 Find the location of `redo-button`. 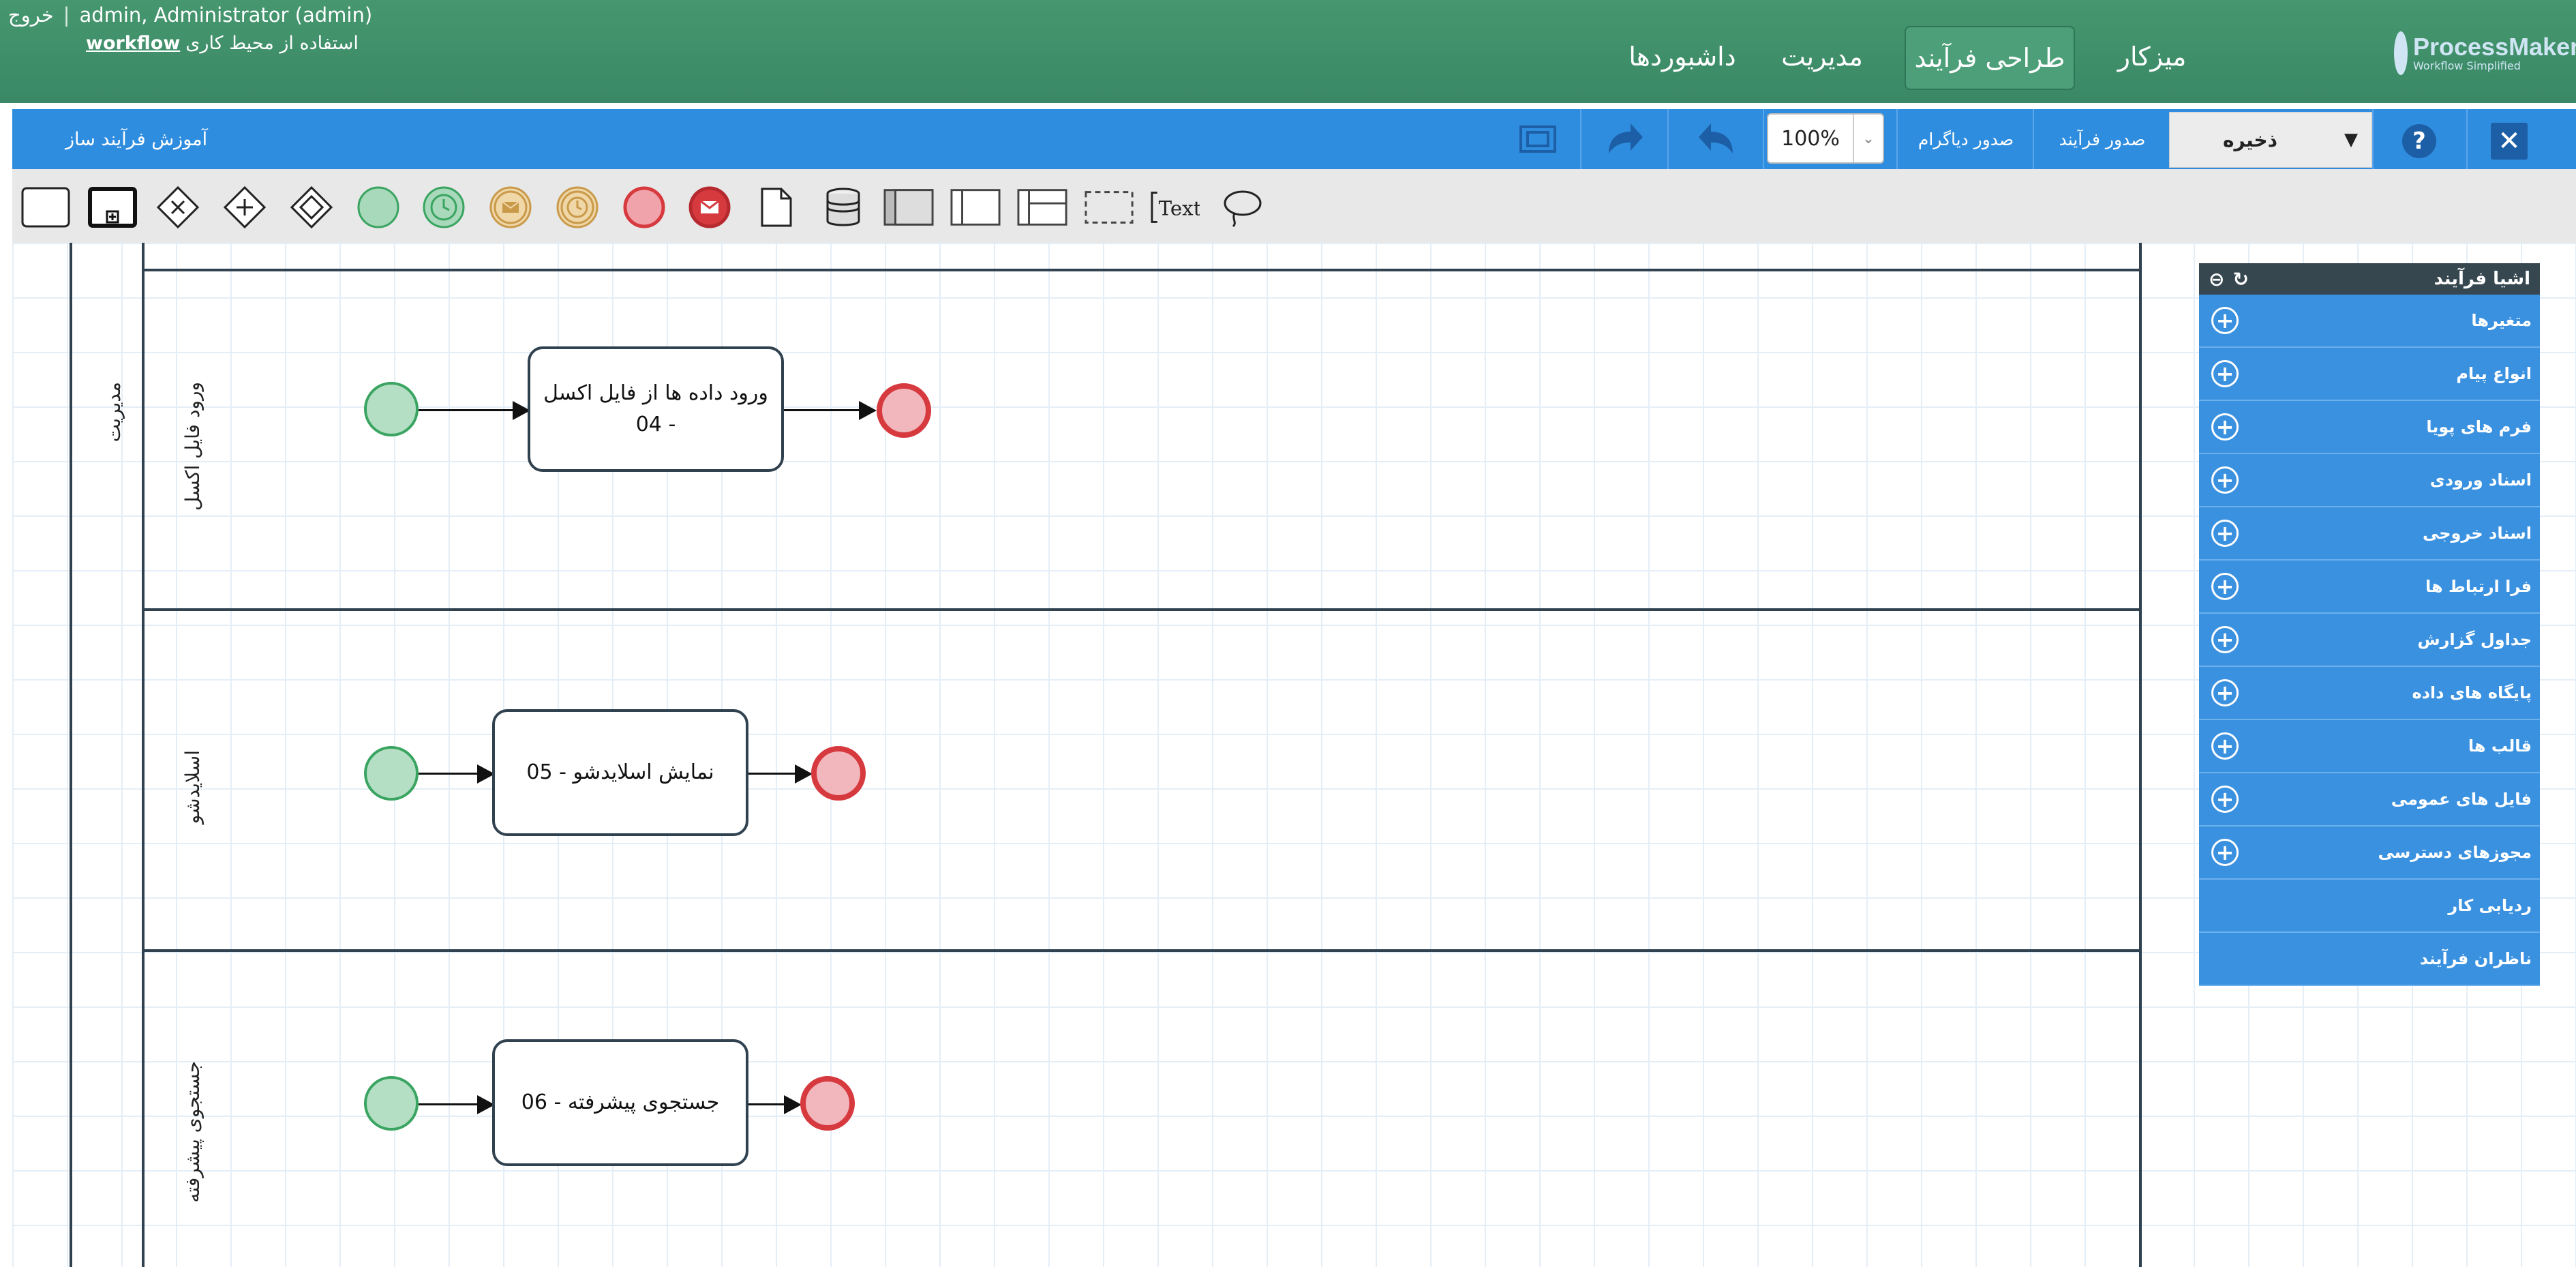

redo-button is located at coordinates (1624, 139).